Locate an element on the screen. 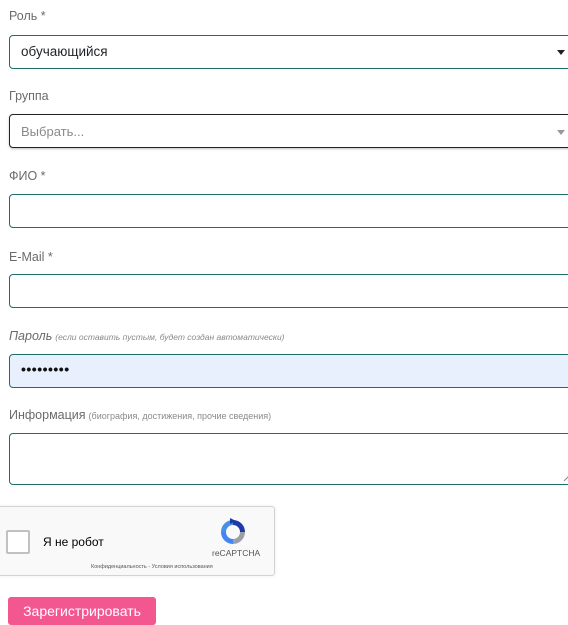  info-textarea is located at coordinates (288, 459).